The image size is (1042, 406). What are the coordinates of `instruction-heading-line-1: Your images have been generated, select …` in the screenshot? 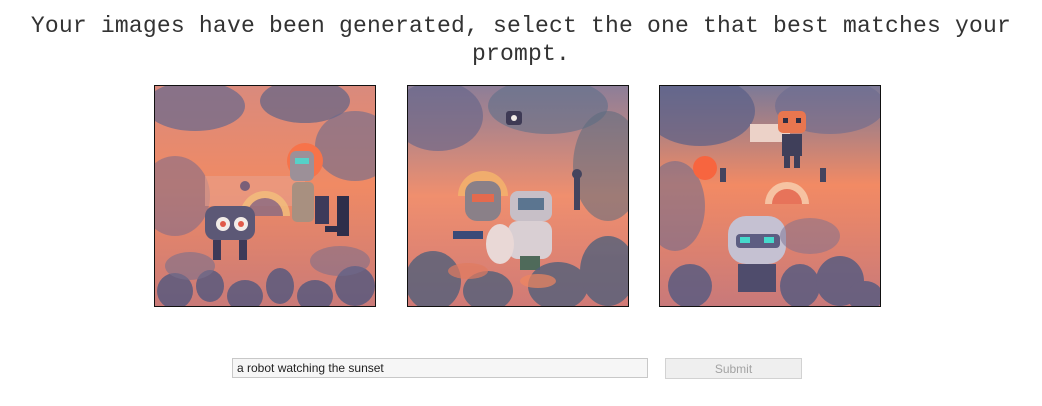 It's located at (521, 26).